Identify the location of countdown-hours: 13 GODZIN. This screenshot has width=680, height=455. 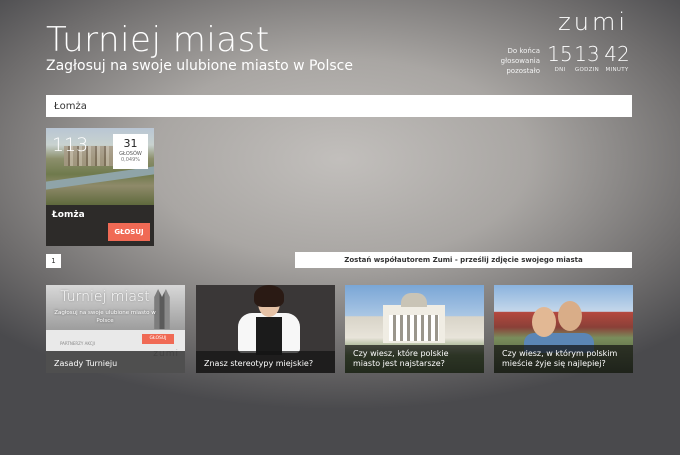
(587, 57).